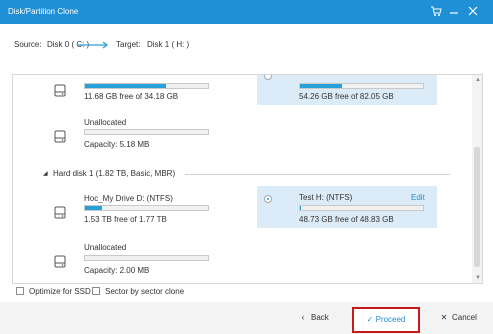 Image resolution: width=493 pixels, height=334 pixels. I want to click on close-x-icon: ✕, so click(444, 317).